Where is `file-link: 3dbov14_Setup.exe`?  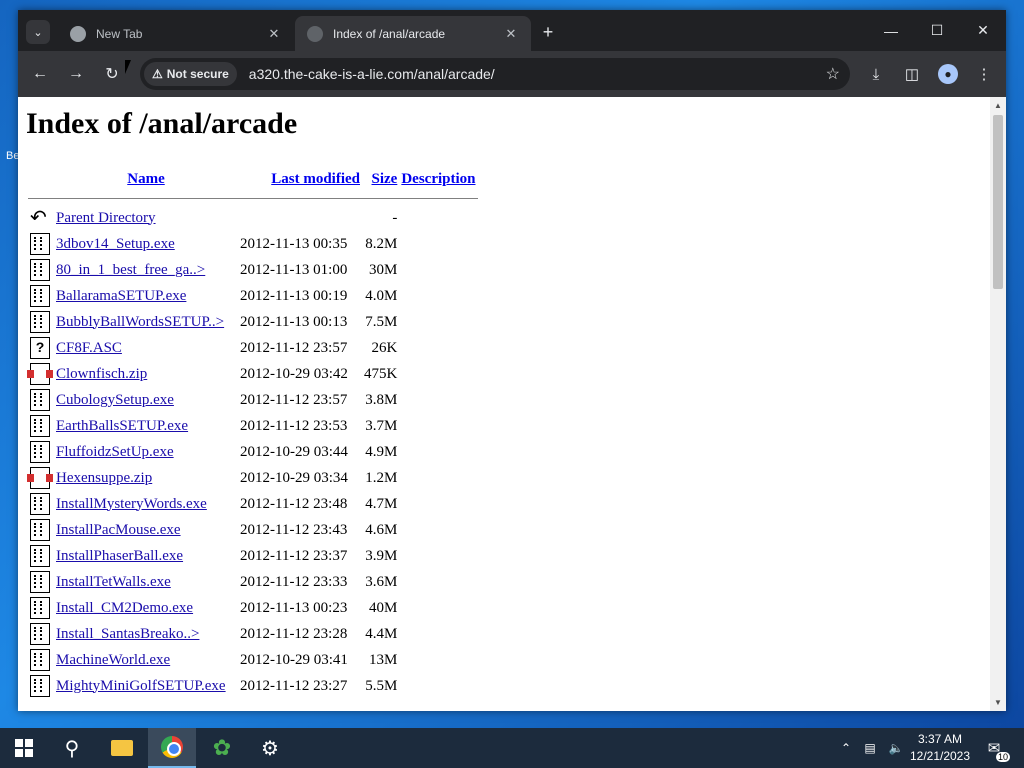
file-link: 3dbov14_Setup.exe is located at coordinates (115, 244).